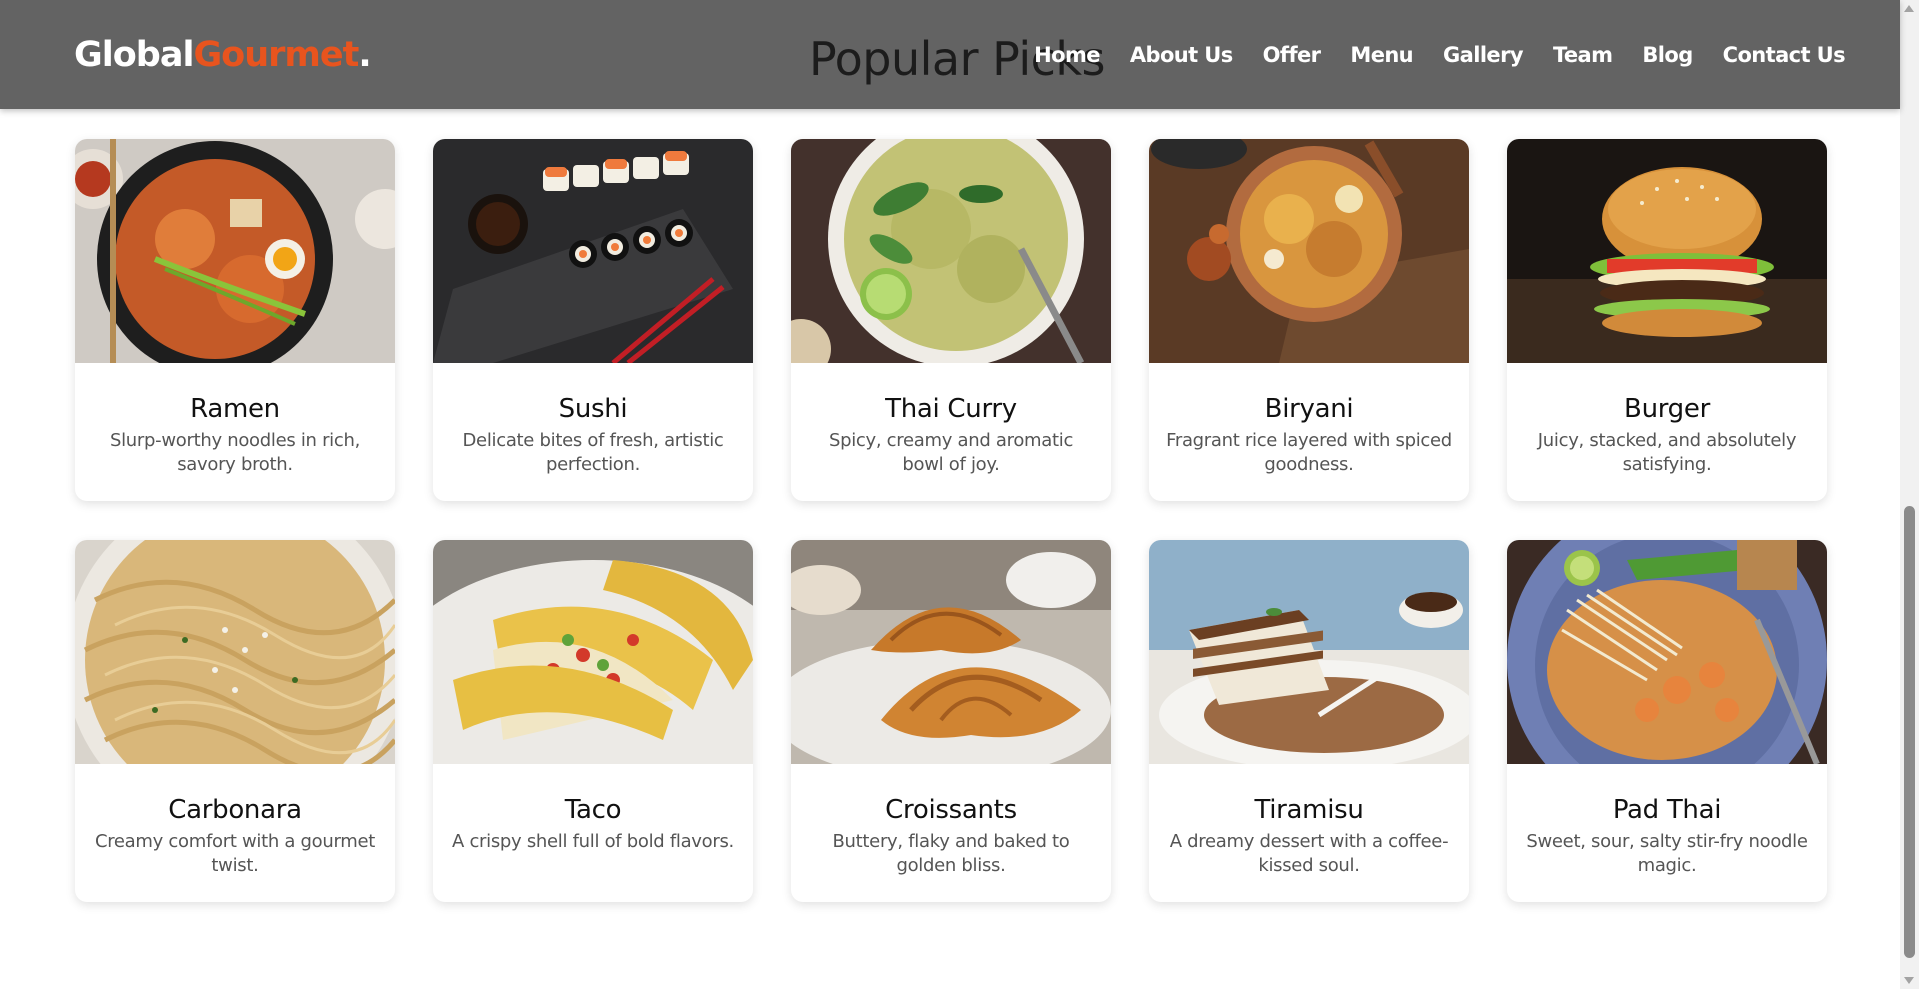 This screenshot has width=1919, height=989. Describe the element at coordinates (951, 810) in the screenshot. I see `dish-title: Croissants` at that location.